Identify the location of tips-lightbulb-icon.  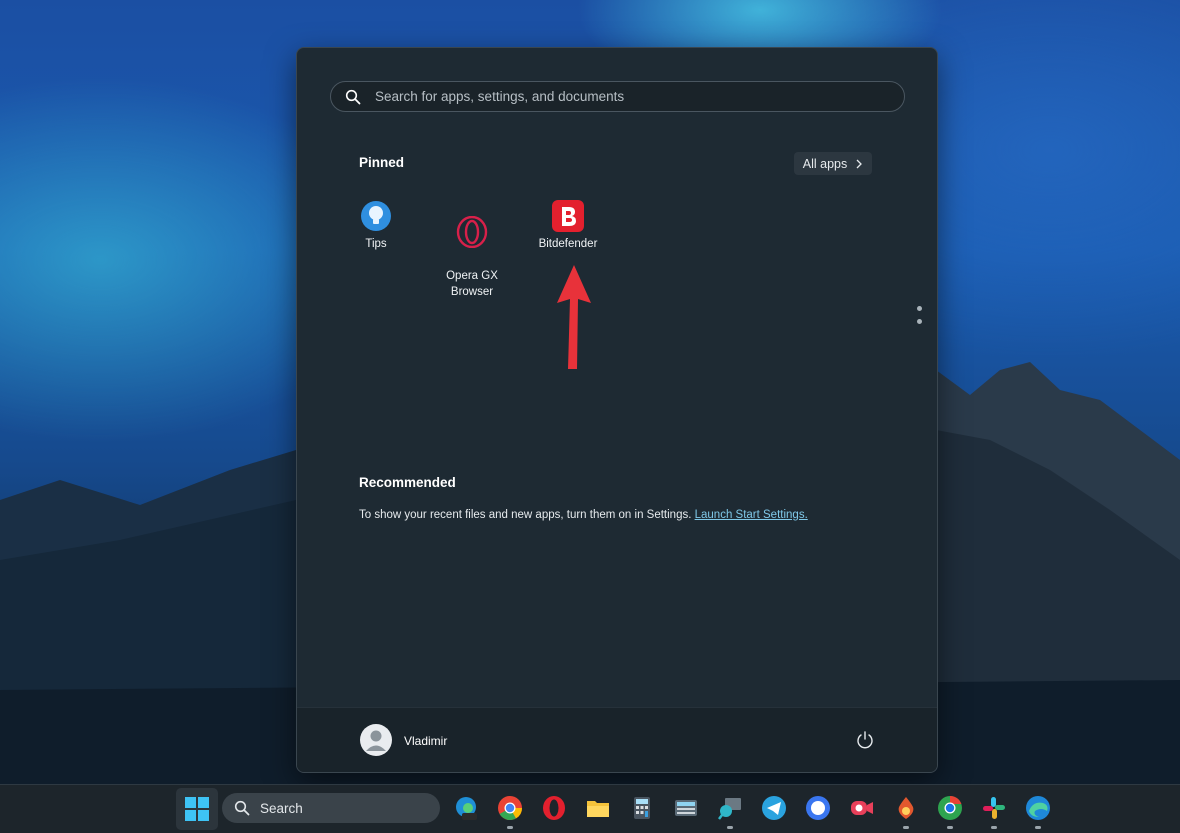
(376, 216).